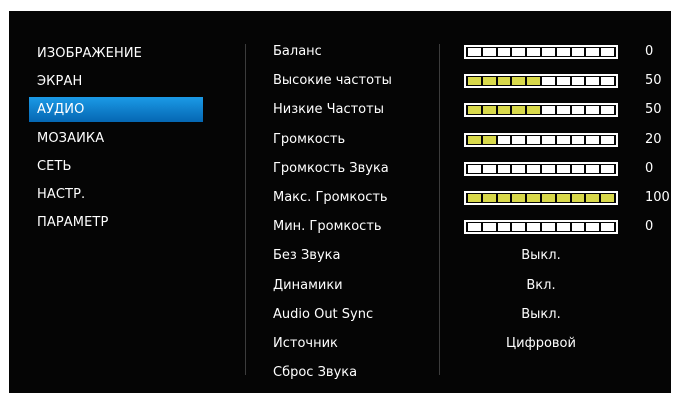 This screenshot has width=680, height=398. What do you see at coordinates (331, 168) in the screenshot?
I see `setting-label-gromkost-zvuka: Громкость Звука` at bounding box center [331, 168].